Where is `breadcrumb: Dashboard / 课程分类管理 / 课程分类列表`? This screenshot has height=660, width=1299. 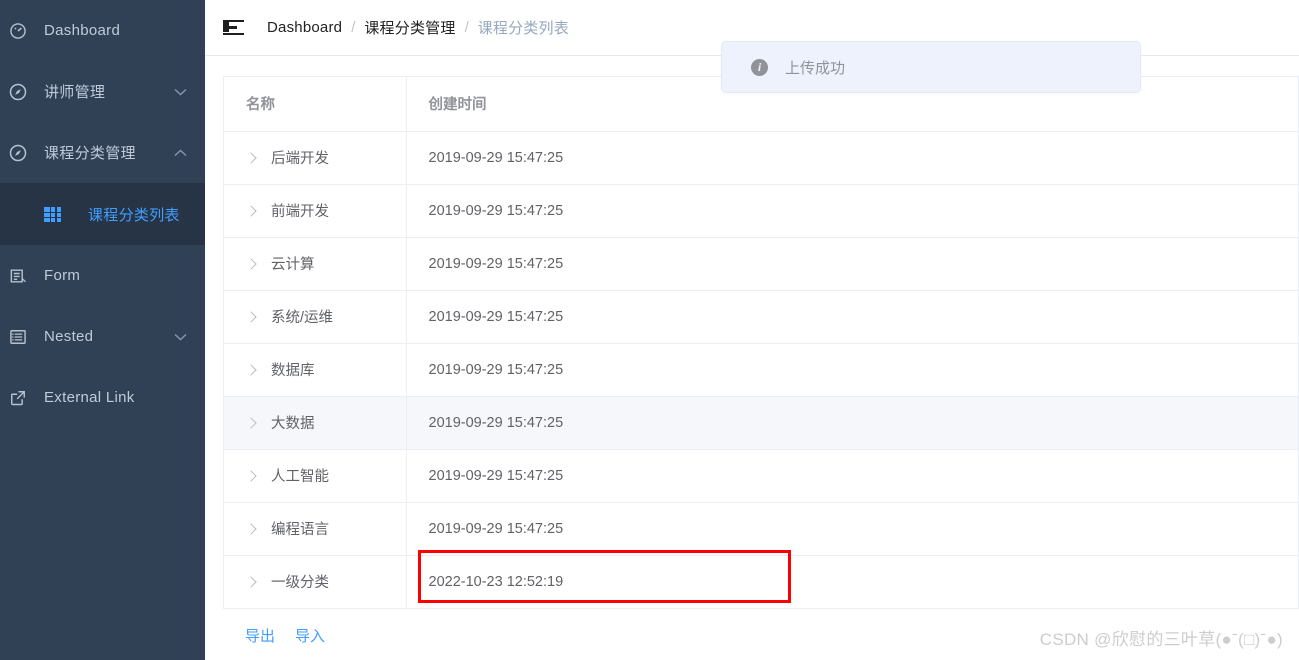 breadcrumb: Dashboard / 课程分类管理 / 课程分类列表 is located at coordinates (418, 27).